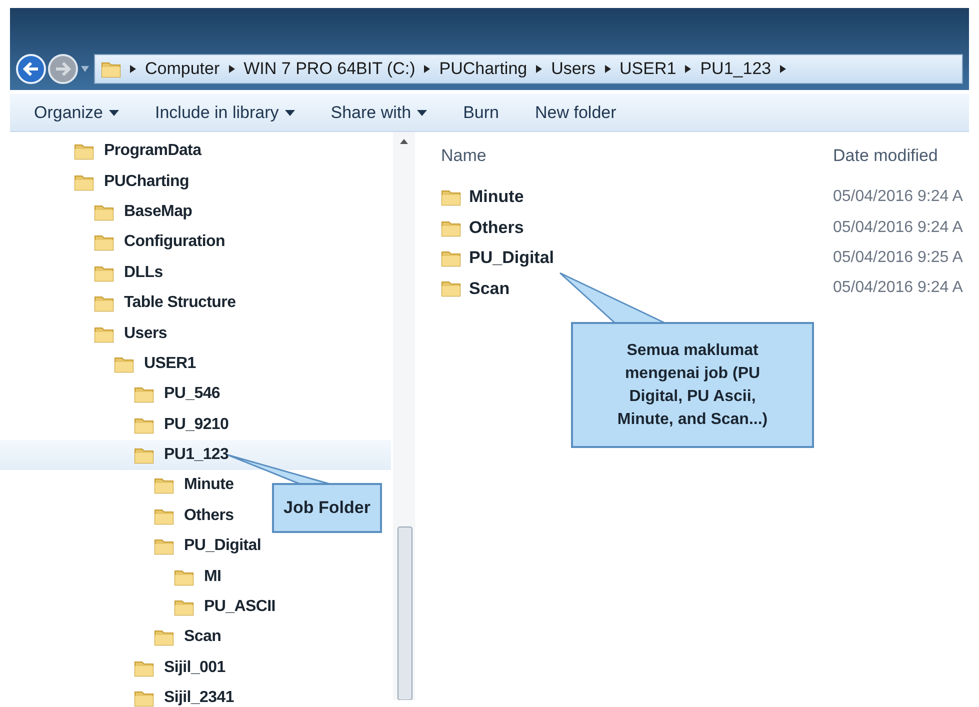 Image resolution: width=979 pixels, height=707 pixels. What do you see at coordinates (83, 333) in the screenshot?
I see `tree-item: Users` at bounding box center [83, 333].